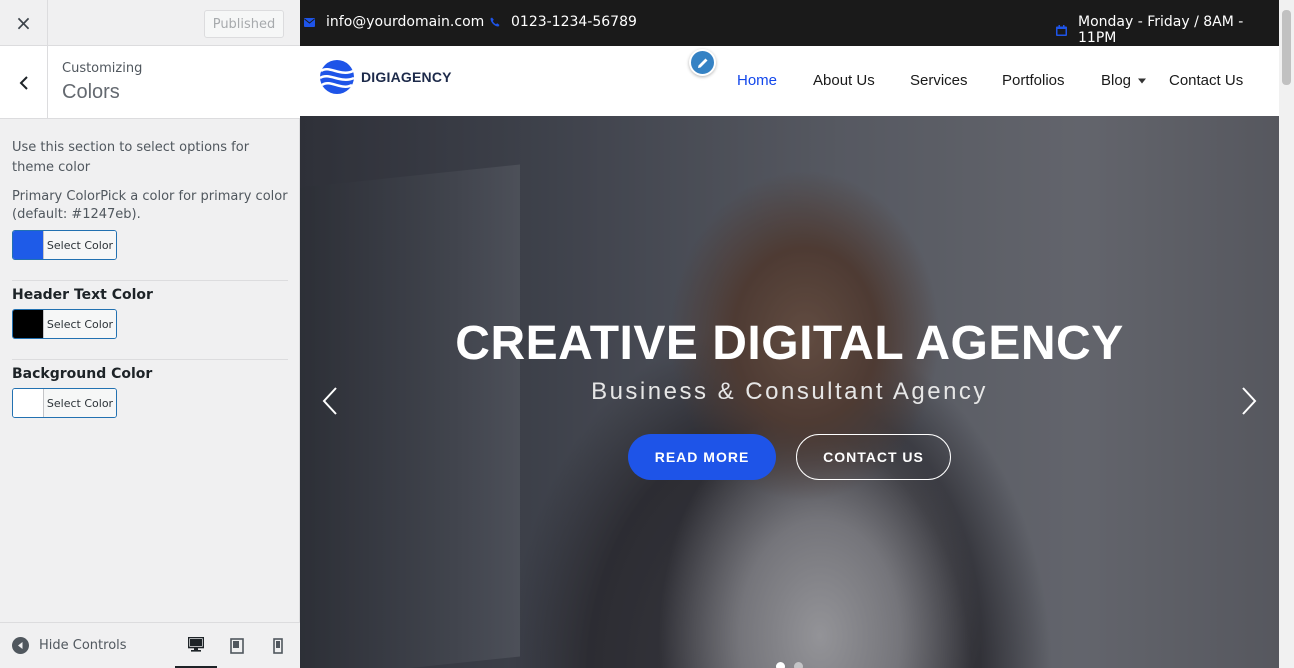 Image resolution: width=1294 pixels, height=668 pixels. I want to click on primary-select-color-label: Select Color, so click(79, 245).